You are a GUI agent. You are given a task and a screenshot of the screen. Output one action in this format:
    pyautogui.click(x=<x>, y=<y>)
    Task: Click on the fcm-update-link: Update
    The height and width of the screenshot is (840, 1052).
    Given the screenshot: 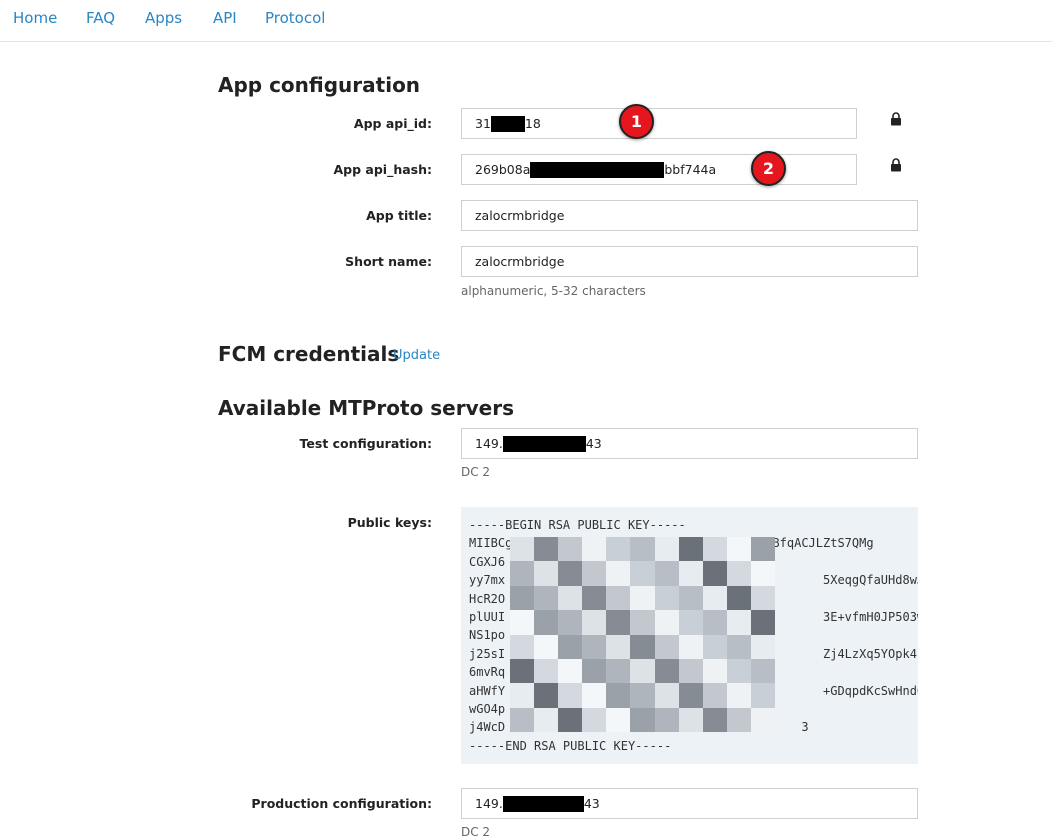 What is the action you would take?
    pyautogui.click(x=416, y=355)
    